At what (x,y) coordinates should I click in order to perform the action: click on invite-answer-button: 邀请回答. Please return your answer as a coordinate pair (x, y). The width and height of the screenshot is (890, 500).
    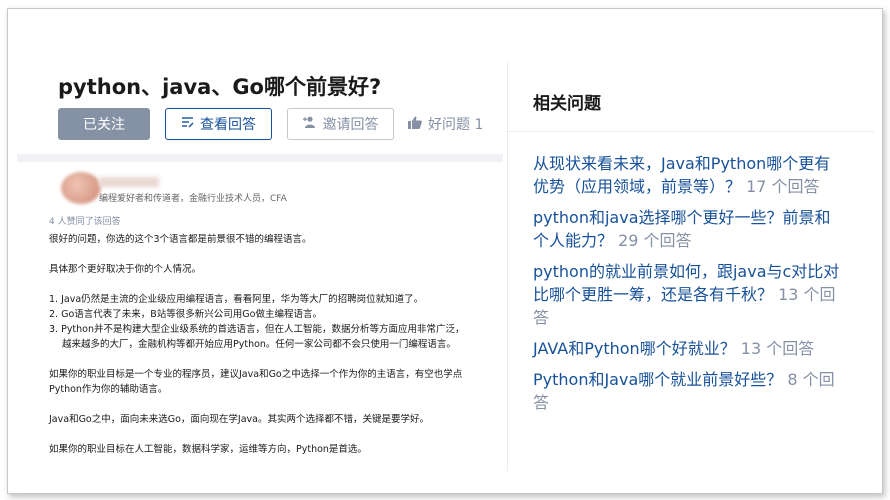
    Looking at the image, I should click on (340, 124).